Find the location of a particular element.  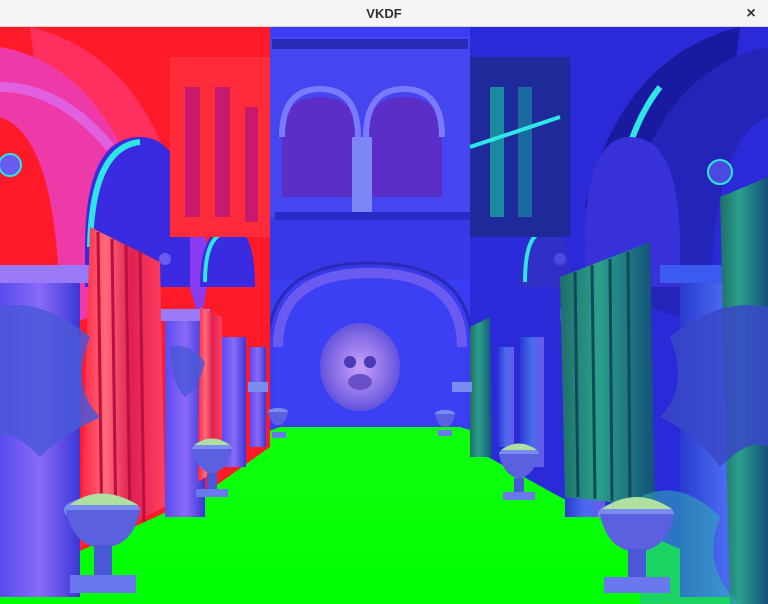

lion-head-relief is located at coordinates (360, 367).